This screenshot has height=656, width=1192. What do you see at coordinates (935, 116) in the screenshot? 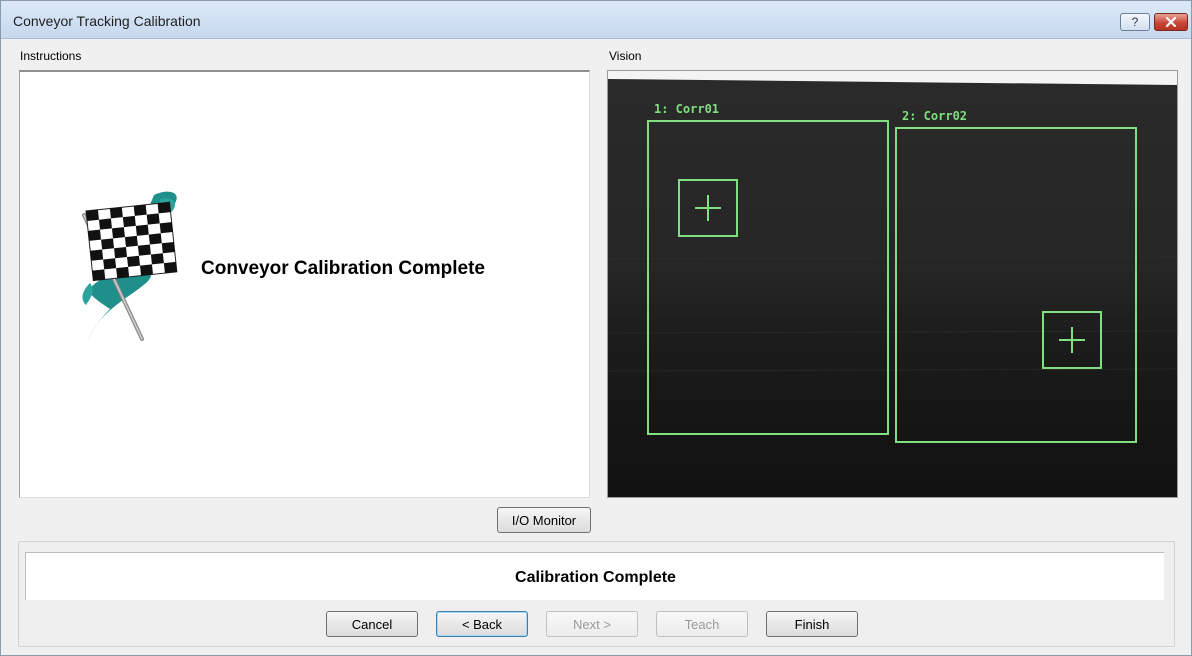
I see `corr02-label: 2: Corr02` at bounding box center [935, 116].